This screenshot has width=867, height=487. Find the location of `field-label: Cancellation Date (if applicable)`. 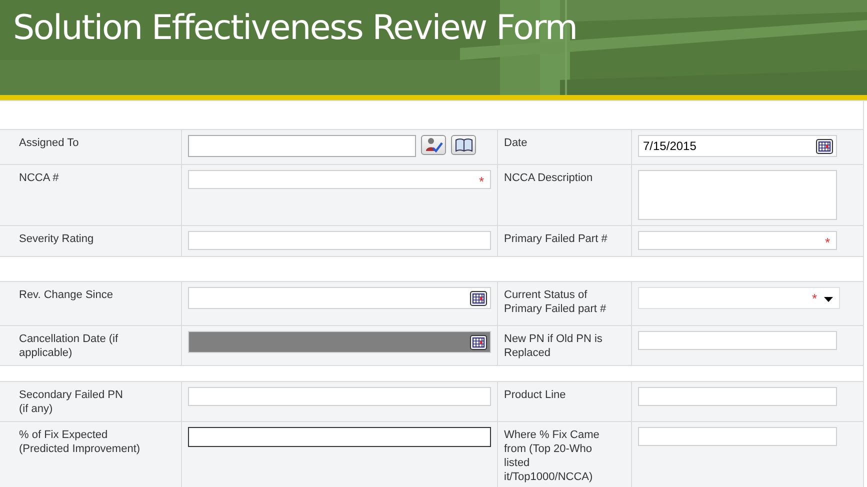

field-label: Cancellation Date (if applicable) is located at coordinates (69, 346).